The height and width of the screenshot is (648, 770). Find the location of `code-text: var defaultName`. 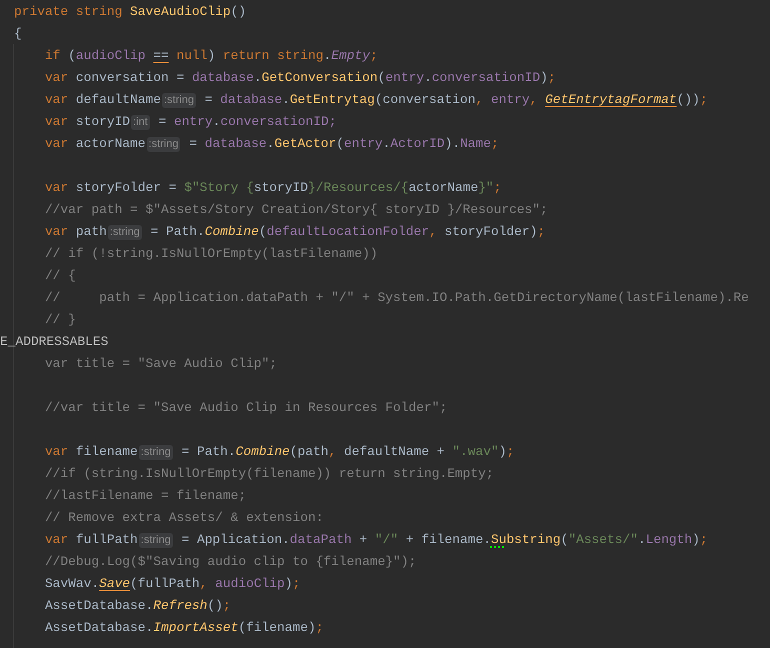

code-text: var defaultName is located at coordinates (102, 100).